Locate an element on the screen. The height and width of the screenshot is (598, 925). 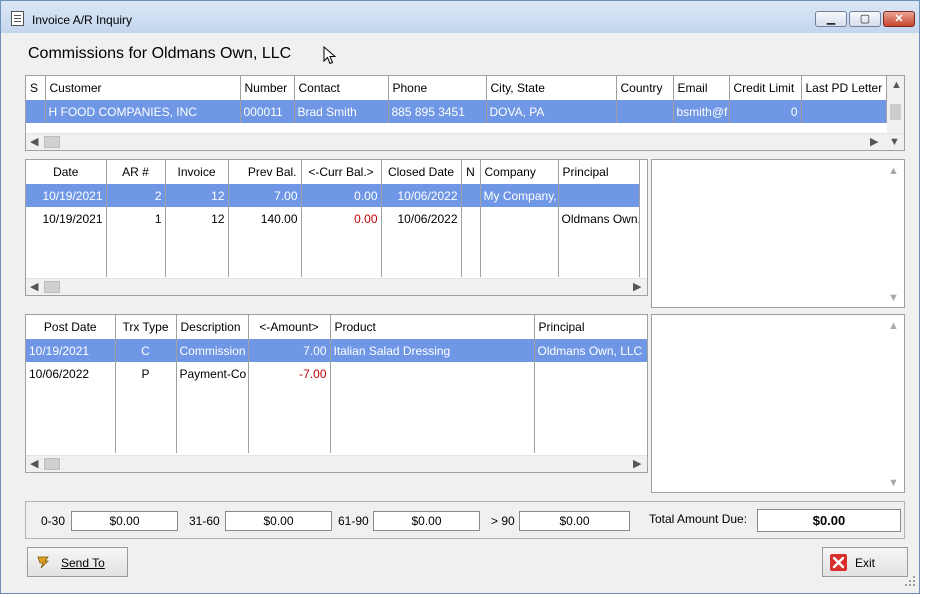
column-header: Closed Date is located at coordinates (421, 172).